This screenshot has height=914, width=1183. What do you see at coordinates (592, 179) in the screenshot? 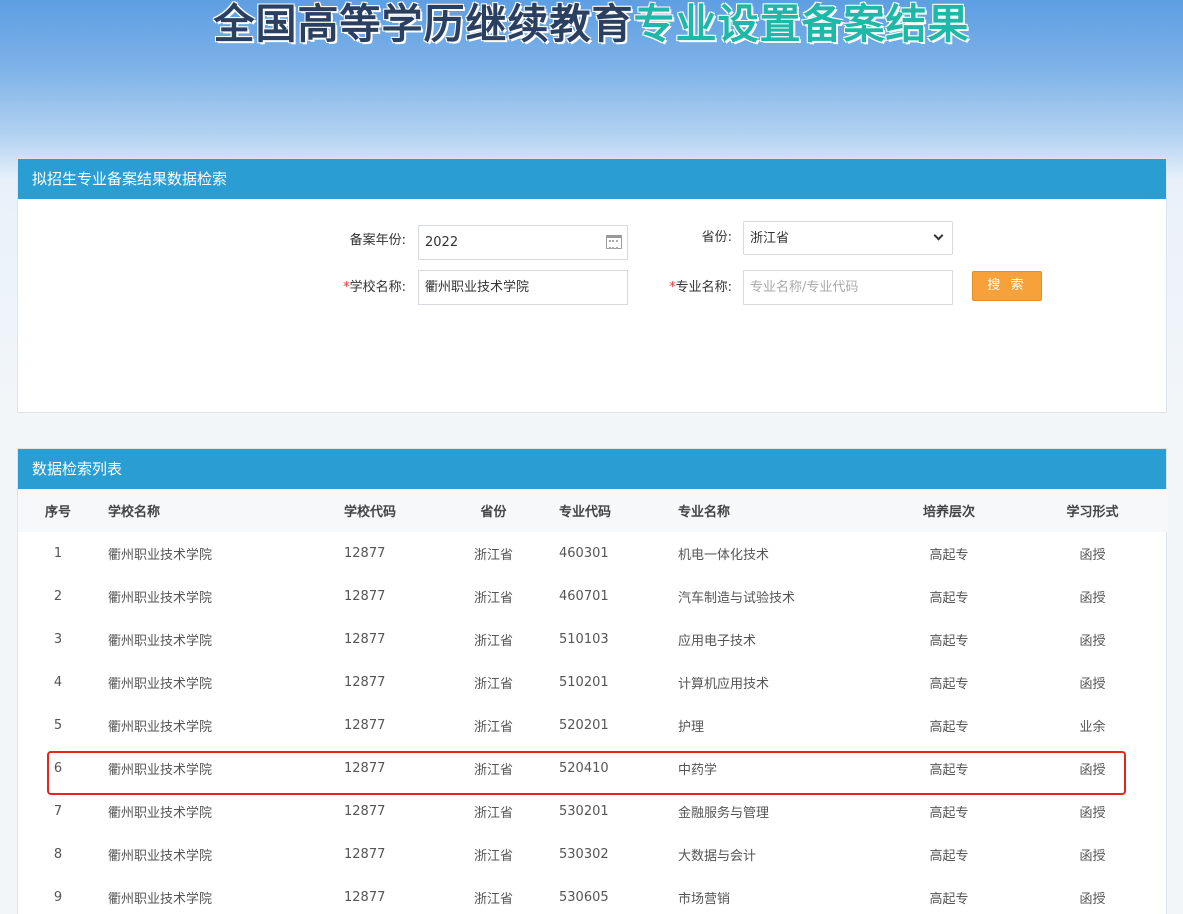
I see `search-panel-header: 拟招生专业备案结果数据检索` at bounding box center [592, 179].